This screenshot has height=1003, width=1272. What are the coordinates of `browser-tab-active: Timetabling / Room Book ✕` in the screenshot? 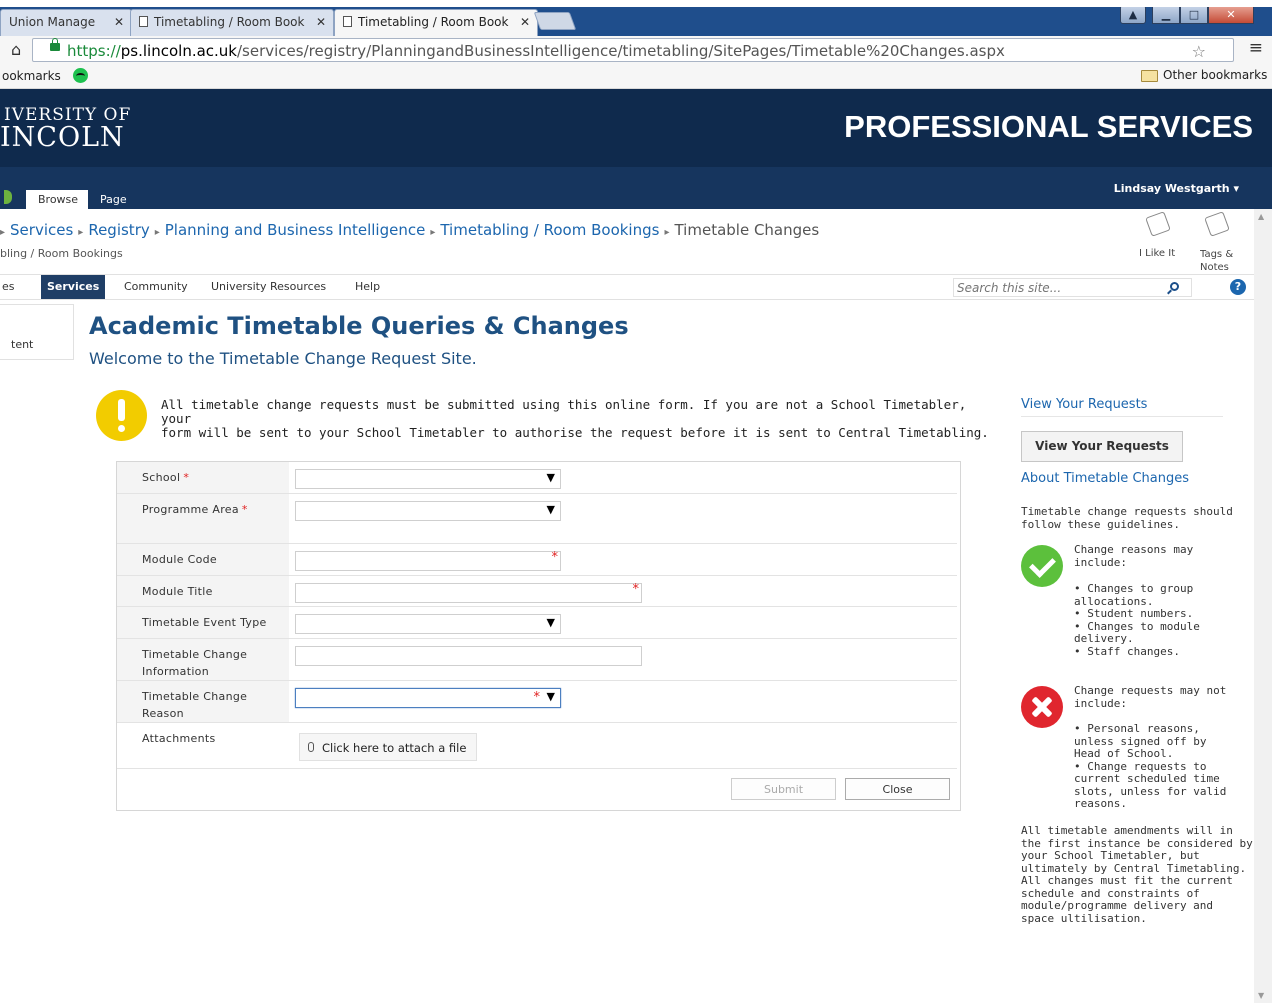 It's located at (436, 22).